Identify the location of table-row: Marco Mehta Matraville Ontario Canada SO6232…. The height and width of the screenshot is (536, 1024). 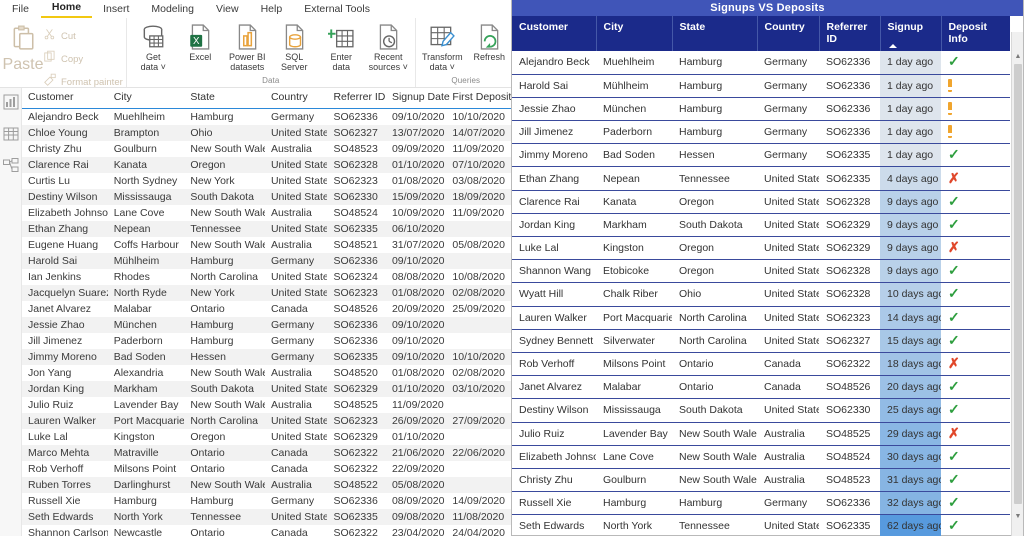
(267, 453).